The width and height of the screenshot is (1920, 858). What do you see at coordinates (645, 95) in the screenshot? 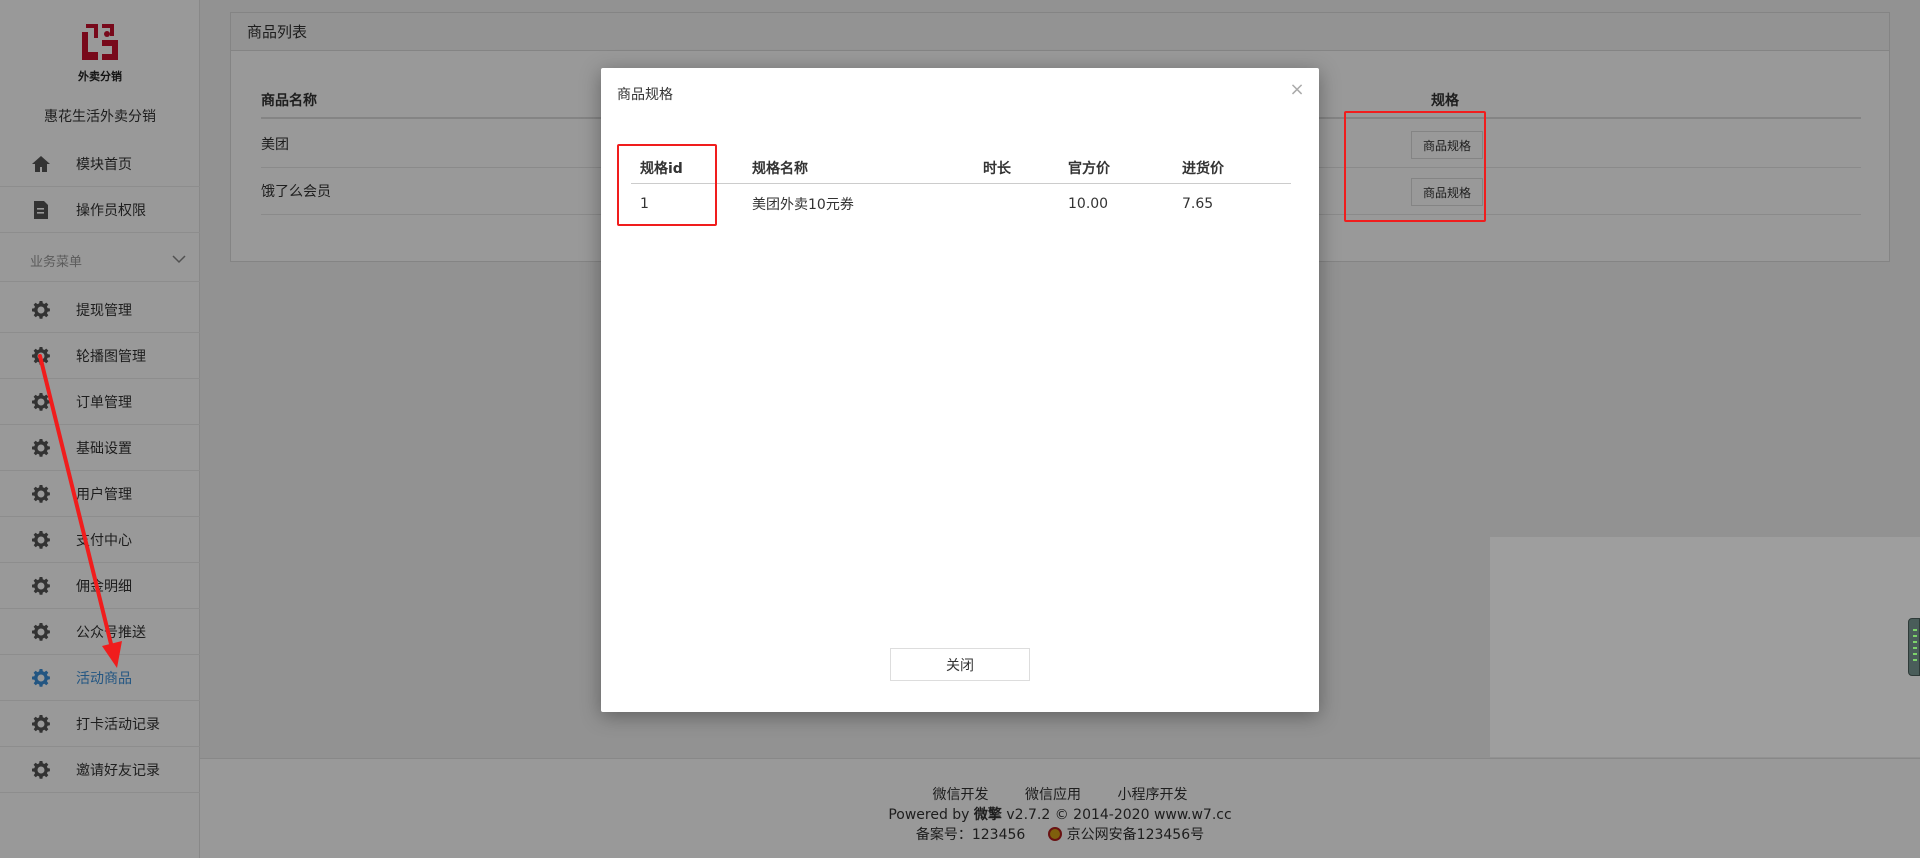
I see `modal-title: 商品规格` at bounding box center [645, 95].